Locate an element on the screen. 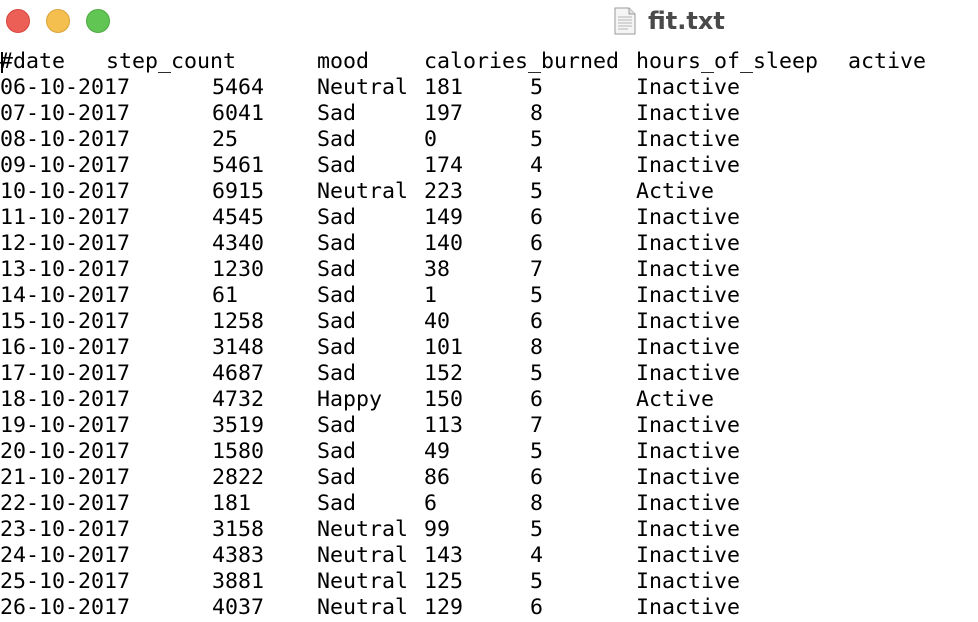 This screenshot has width=978, height=622. data-row: 15-10-2017 1258 Sad 40 6 Inactive is located at coordinates (489, 322).